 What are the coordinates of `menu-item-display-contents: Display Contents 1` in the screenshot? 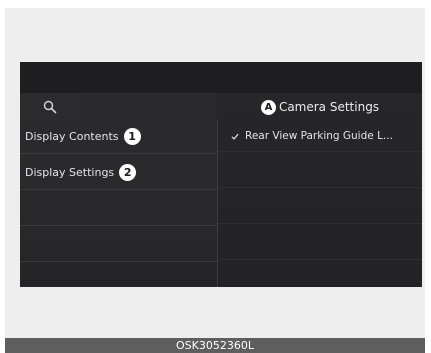 It's located at (118, 136).